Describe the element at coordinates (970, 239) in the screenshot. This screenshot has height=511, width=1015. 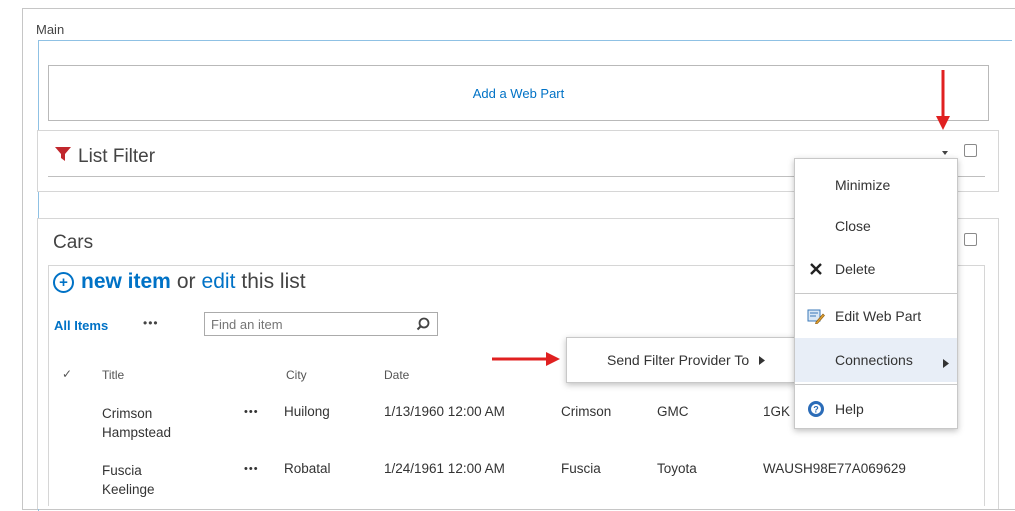
I see `cars-select-checkbox` at that location.